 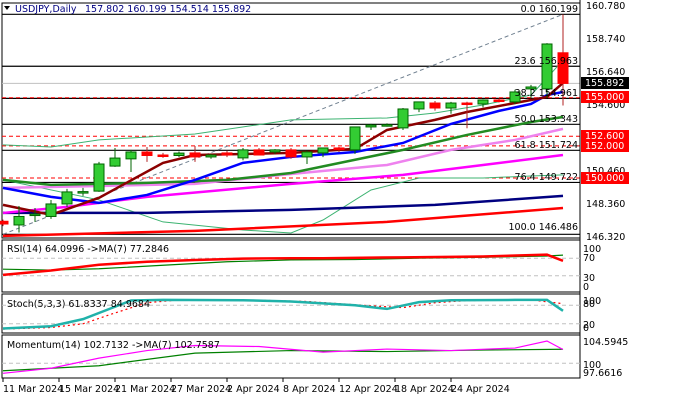 I want to click on stoch-tick: 80, so click(x=589, y=304).